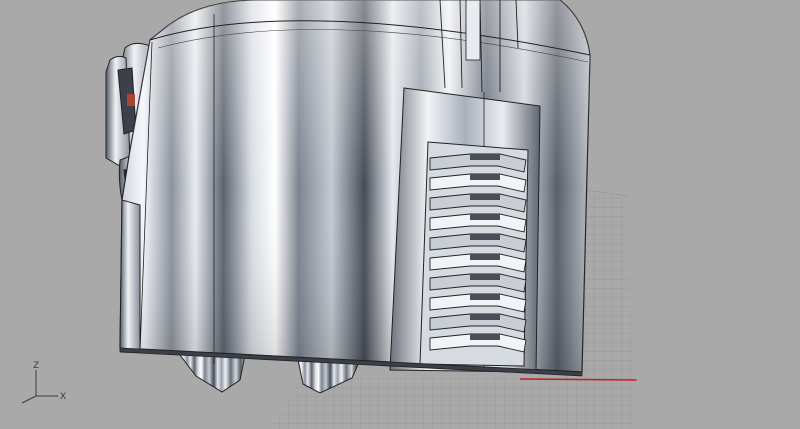 The height and width of the screenshot is (429, 800). I want to click on world-axes-icon: Z X, so click(43, 382).